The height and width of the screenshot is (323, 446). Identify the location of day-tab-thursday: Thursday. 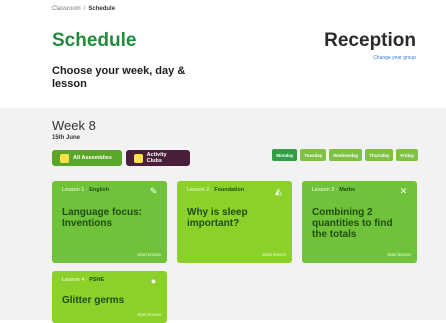
(379, 155).